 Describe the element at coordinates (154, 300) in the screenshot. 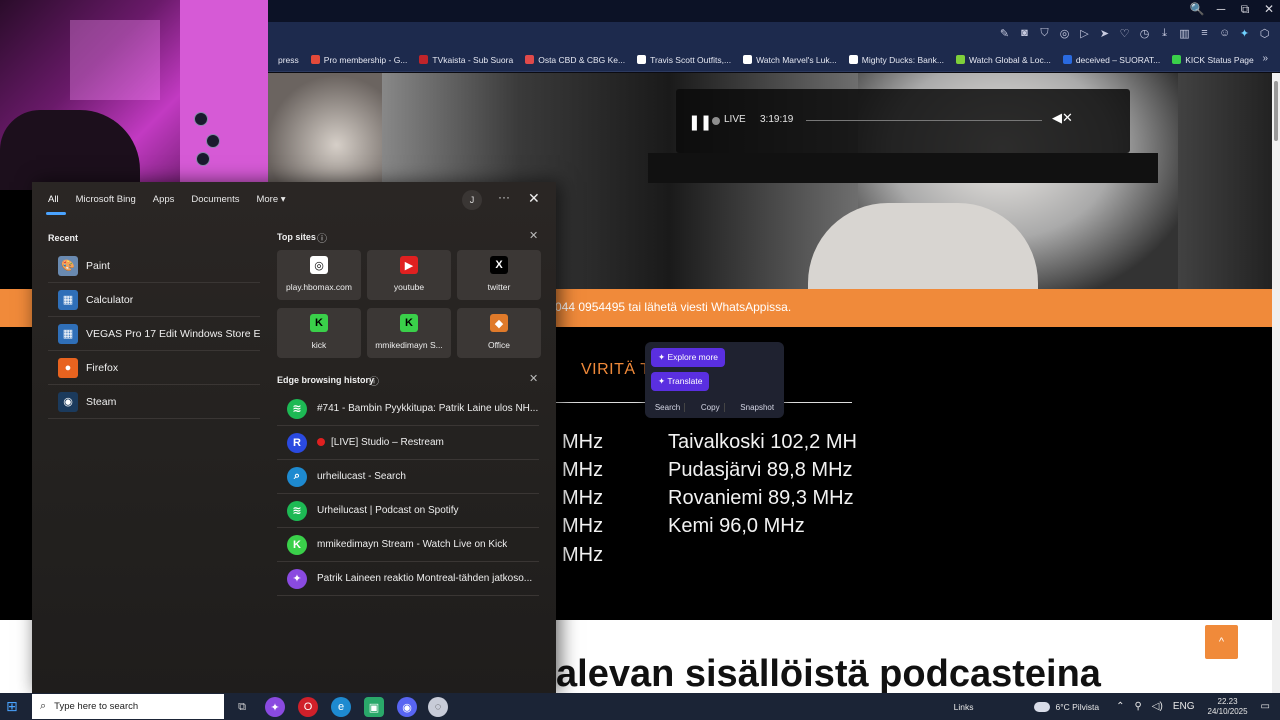

I see `recent-item: ▦ Calculator` at that location.